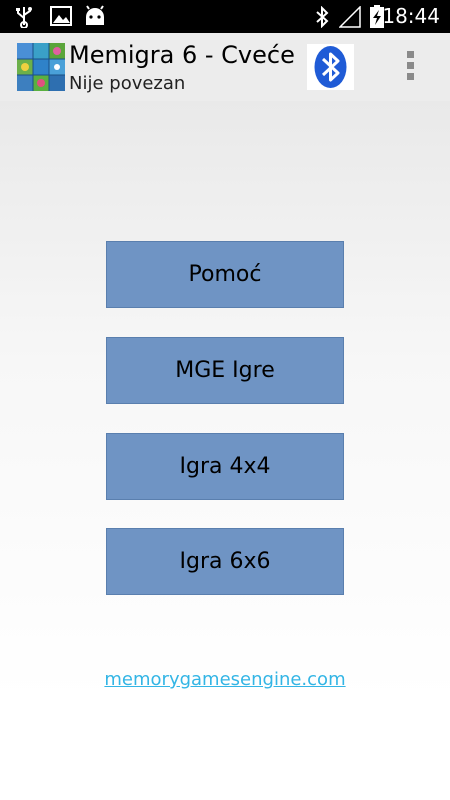 The height and width of the screenshot is (800, 450). I want to click on overflow-menu-button, so click(410, 68).